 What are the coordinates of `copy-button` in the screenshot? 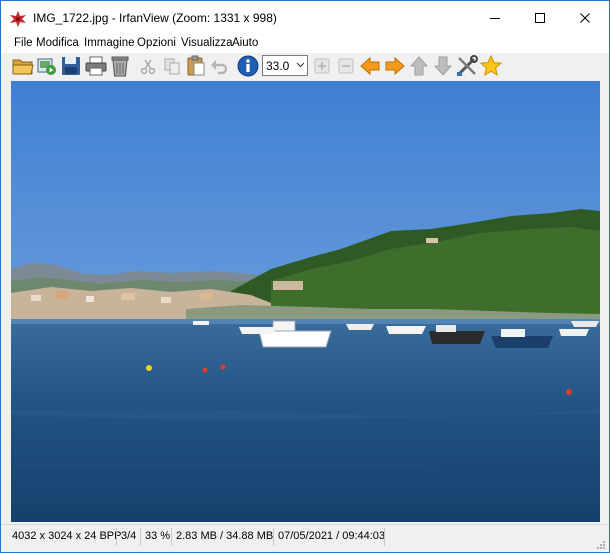 It's located at (172, 66).